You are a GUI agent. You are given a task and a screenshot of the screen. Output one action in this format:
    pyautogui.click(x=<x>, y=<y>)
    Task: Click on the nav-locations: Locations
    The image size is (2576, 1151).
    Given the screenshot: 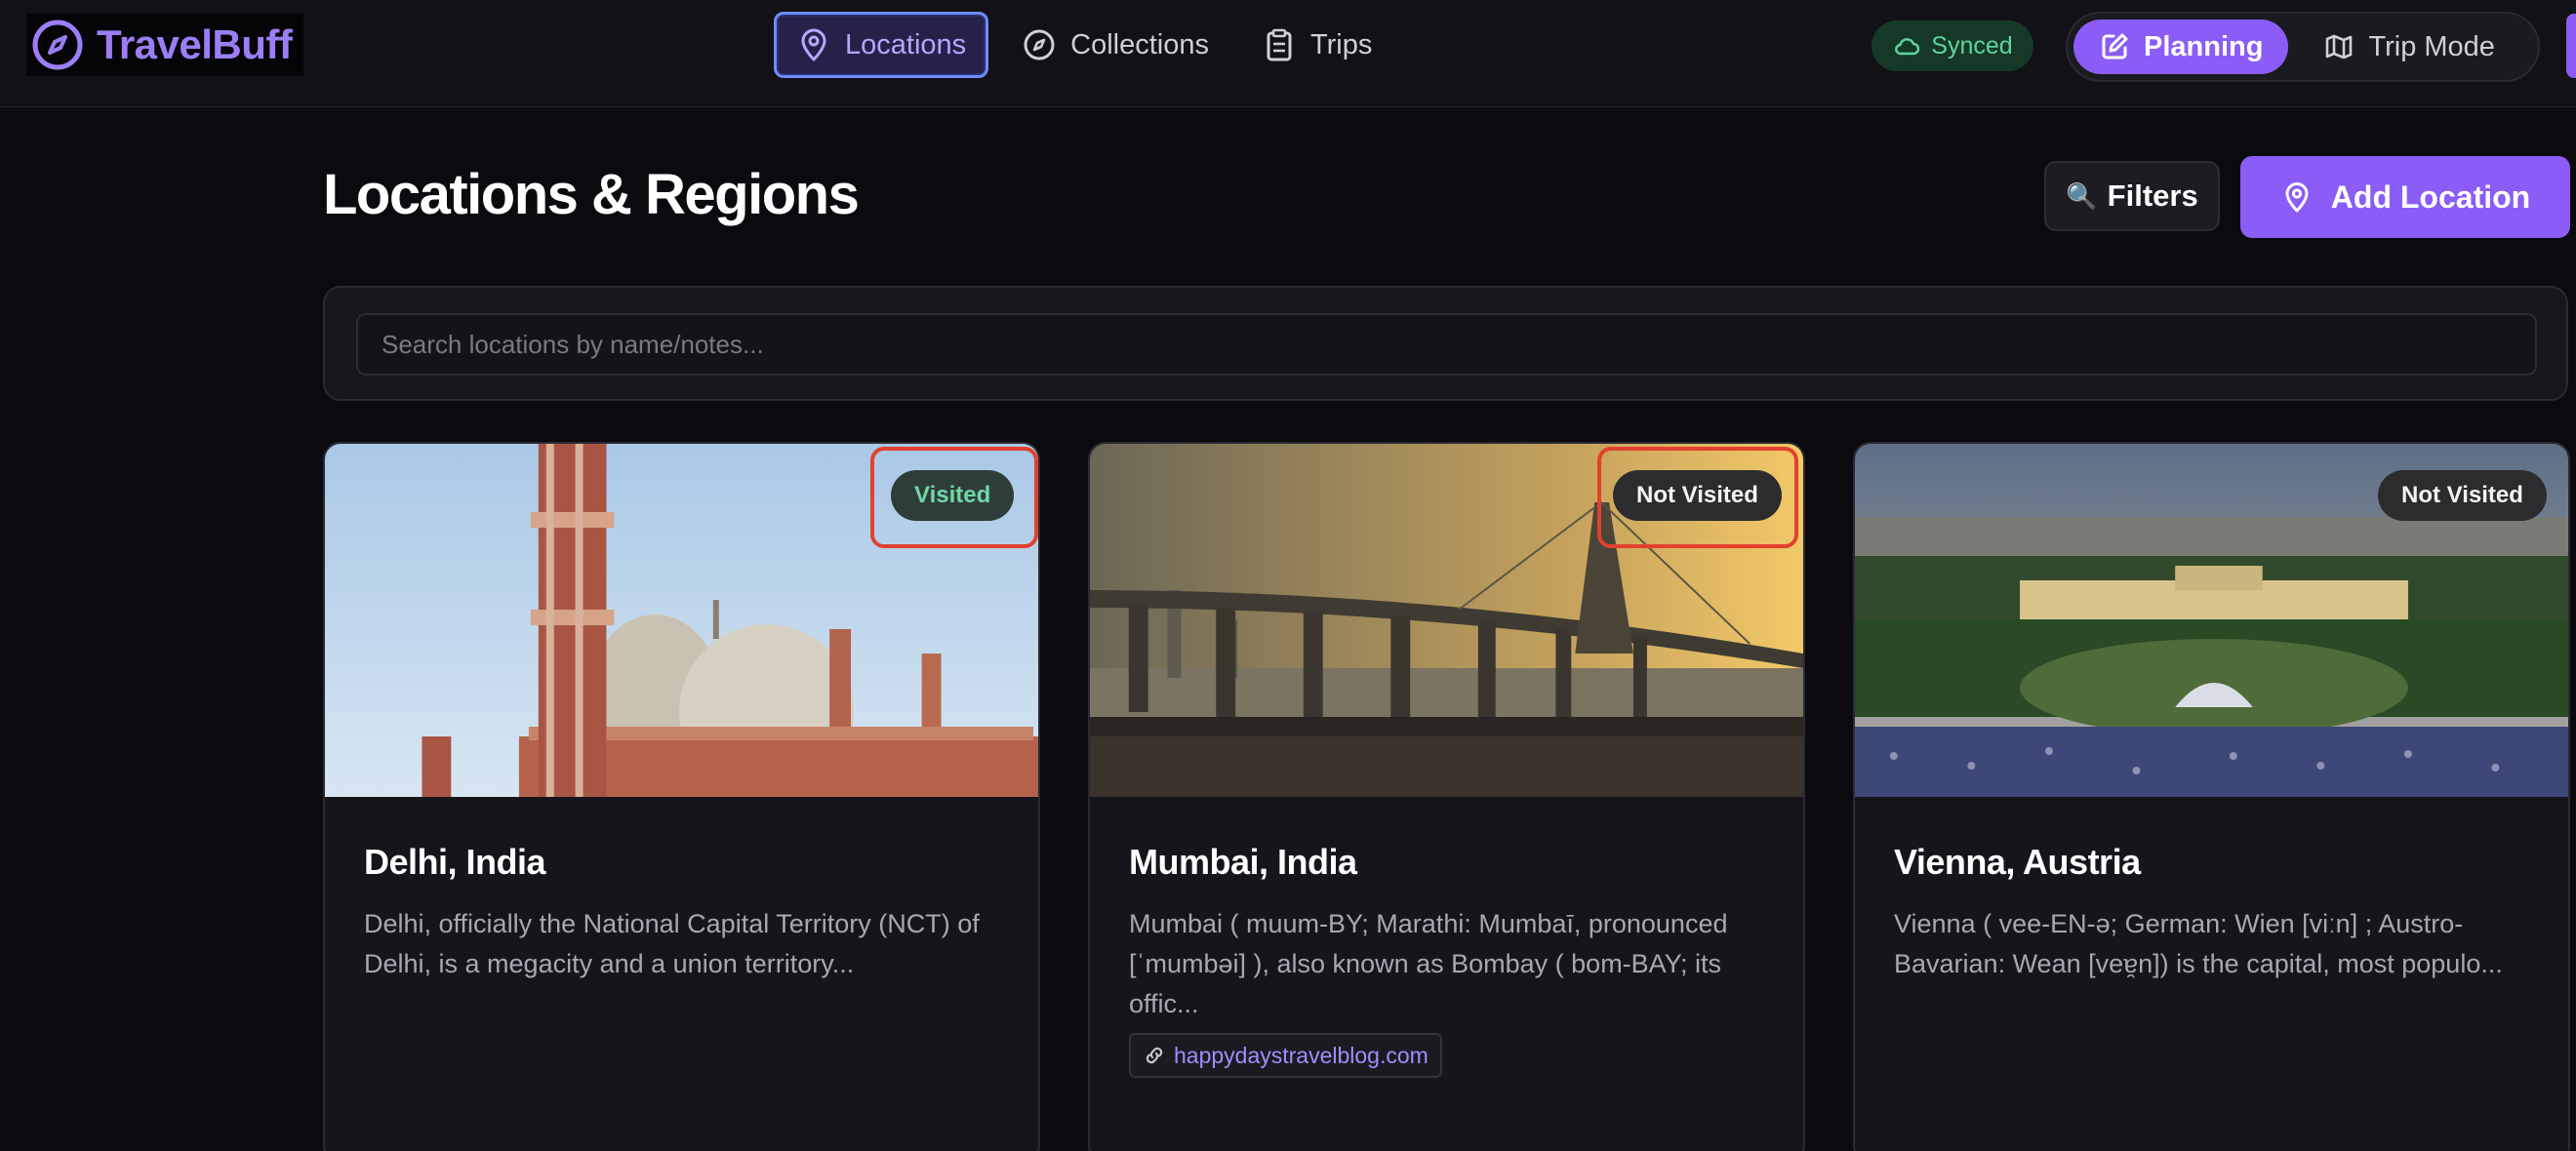 What is the action you would take?
    pyautogui.click(x=881, y=45)
    